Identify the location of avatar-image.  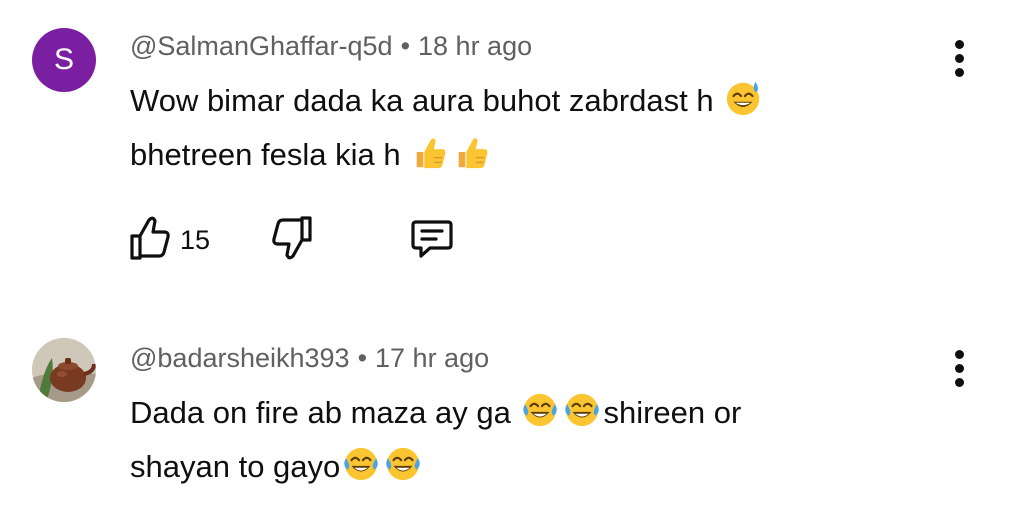
(64, 370).